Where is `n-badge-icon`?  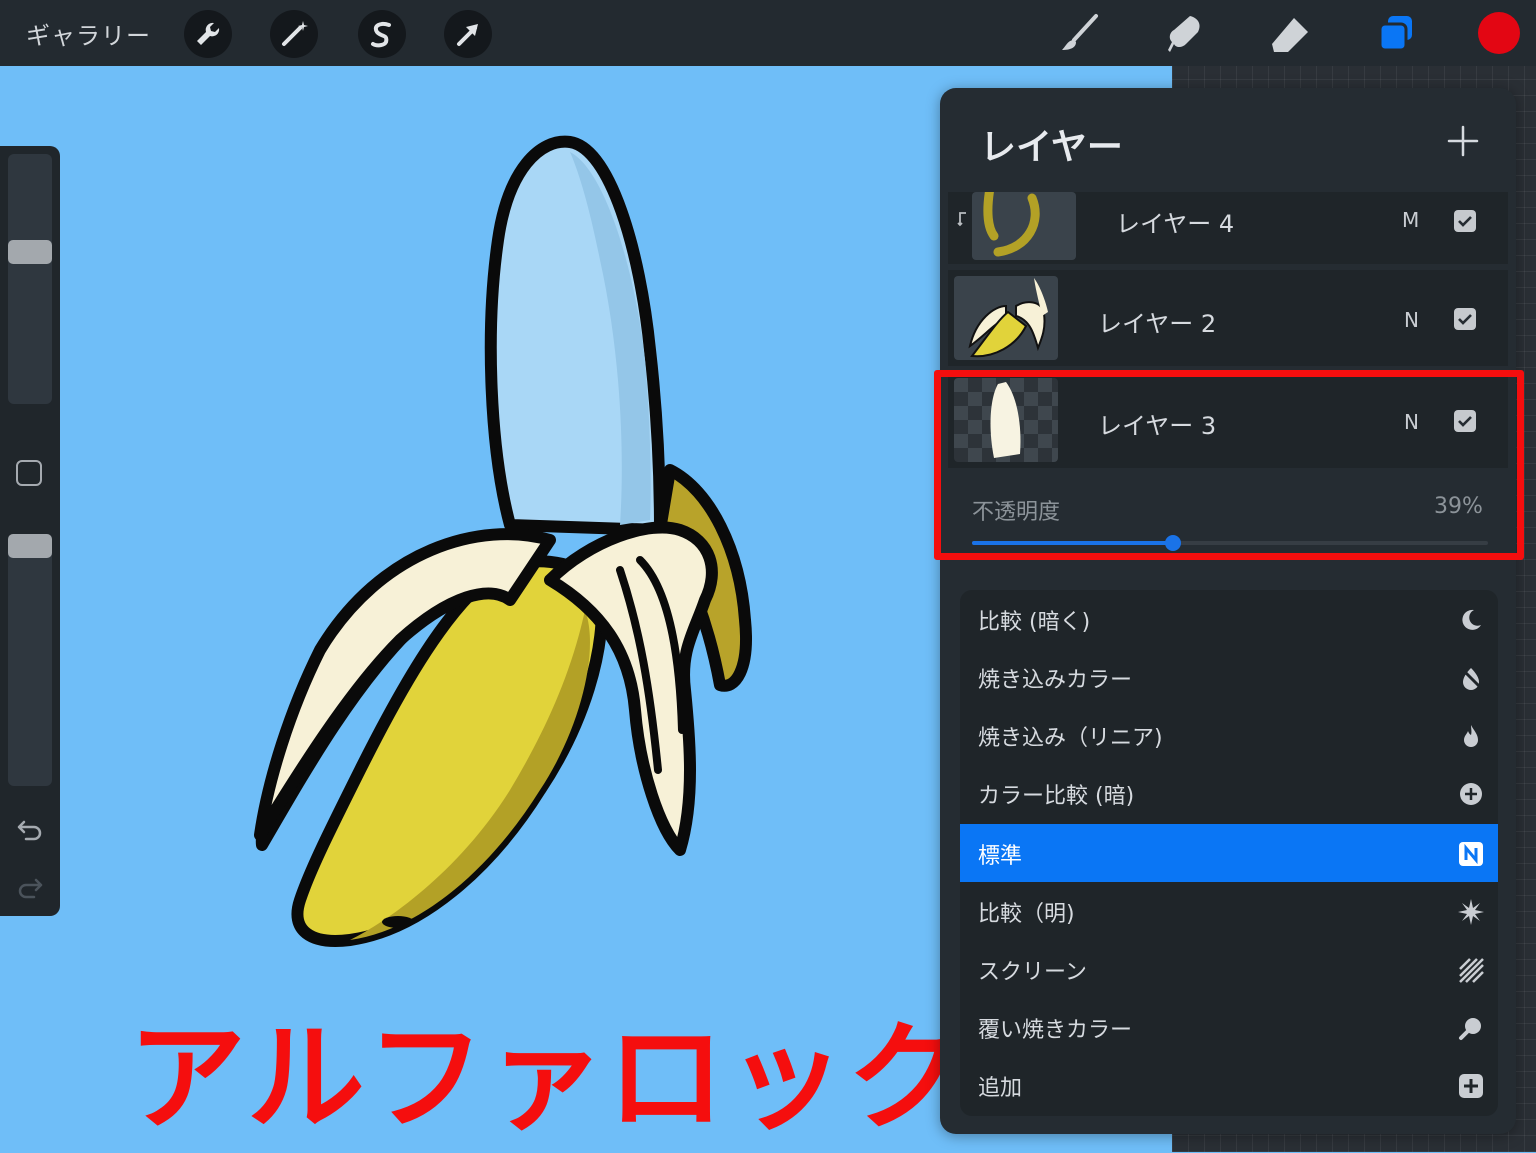
n-badge-icon is located at coordinates (1471, 854).